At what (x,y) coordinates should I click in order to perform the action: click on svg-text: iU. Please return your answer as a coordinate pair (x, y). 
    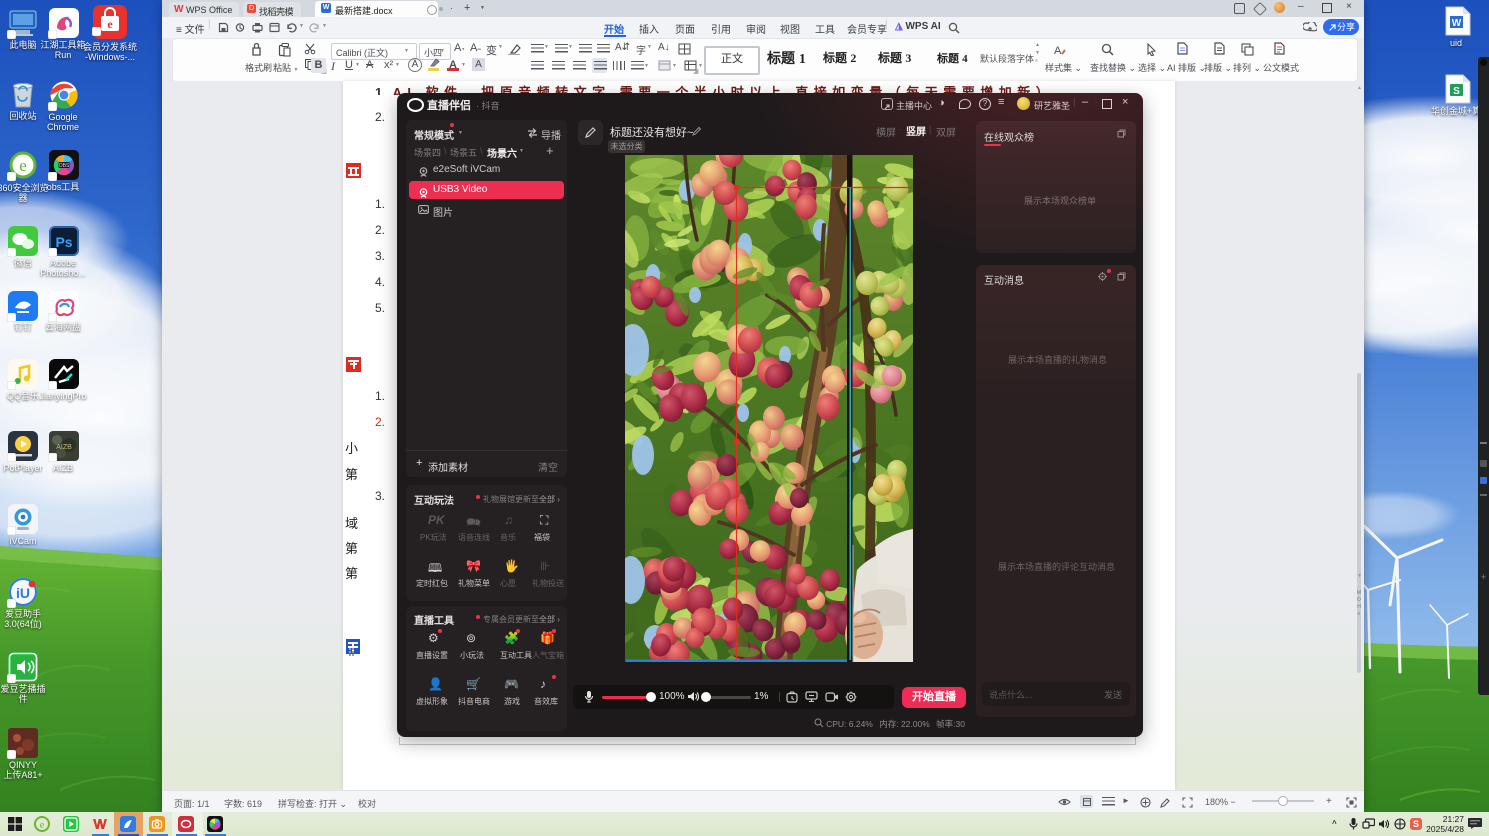
    Looking at the image, I should click on (23, 593).